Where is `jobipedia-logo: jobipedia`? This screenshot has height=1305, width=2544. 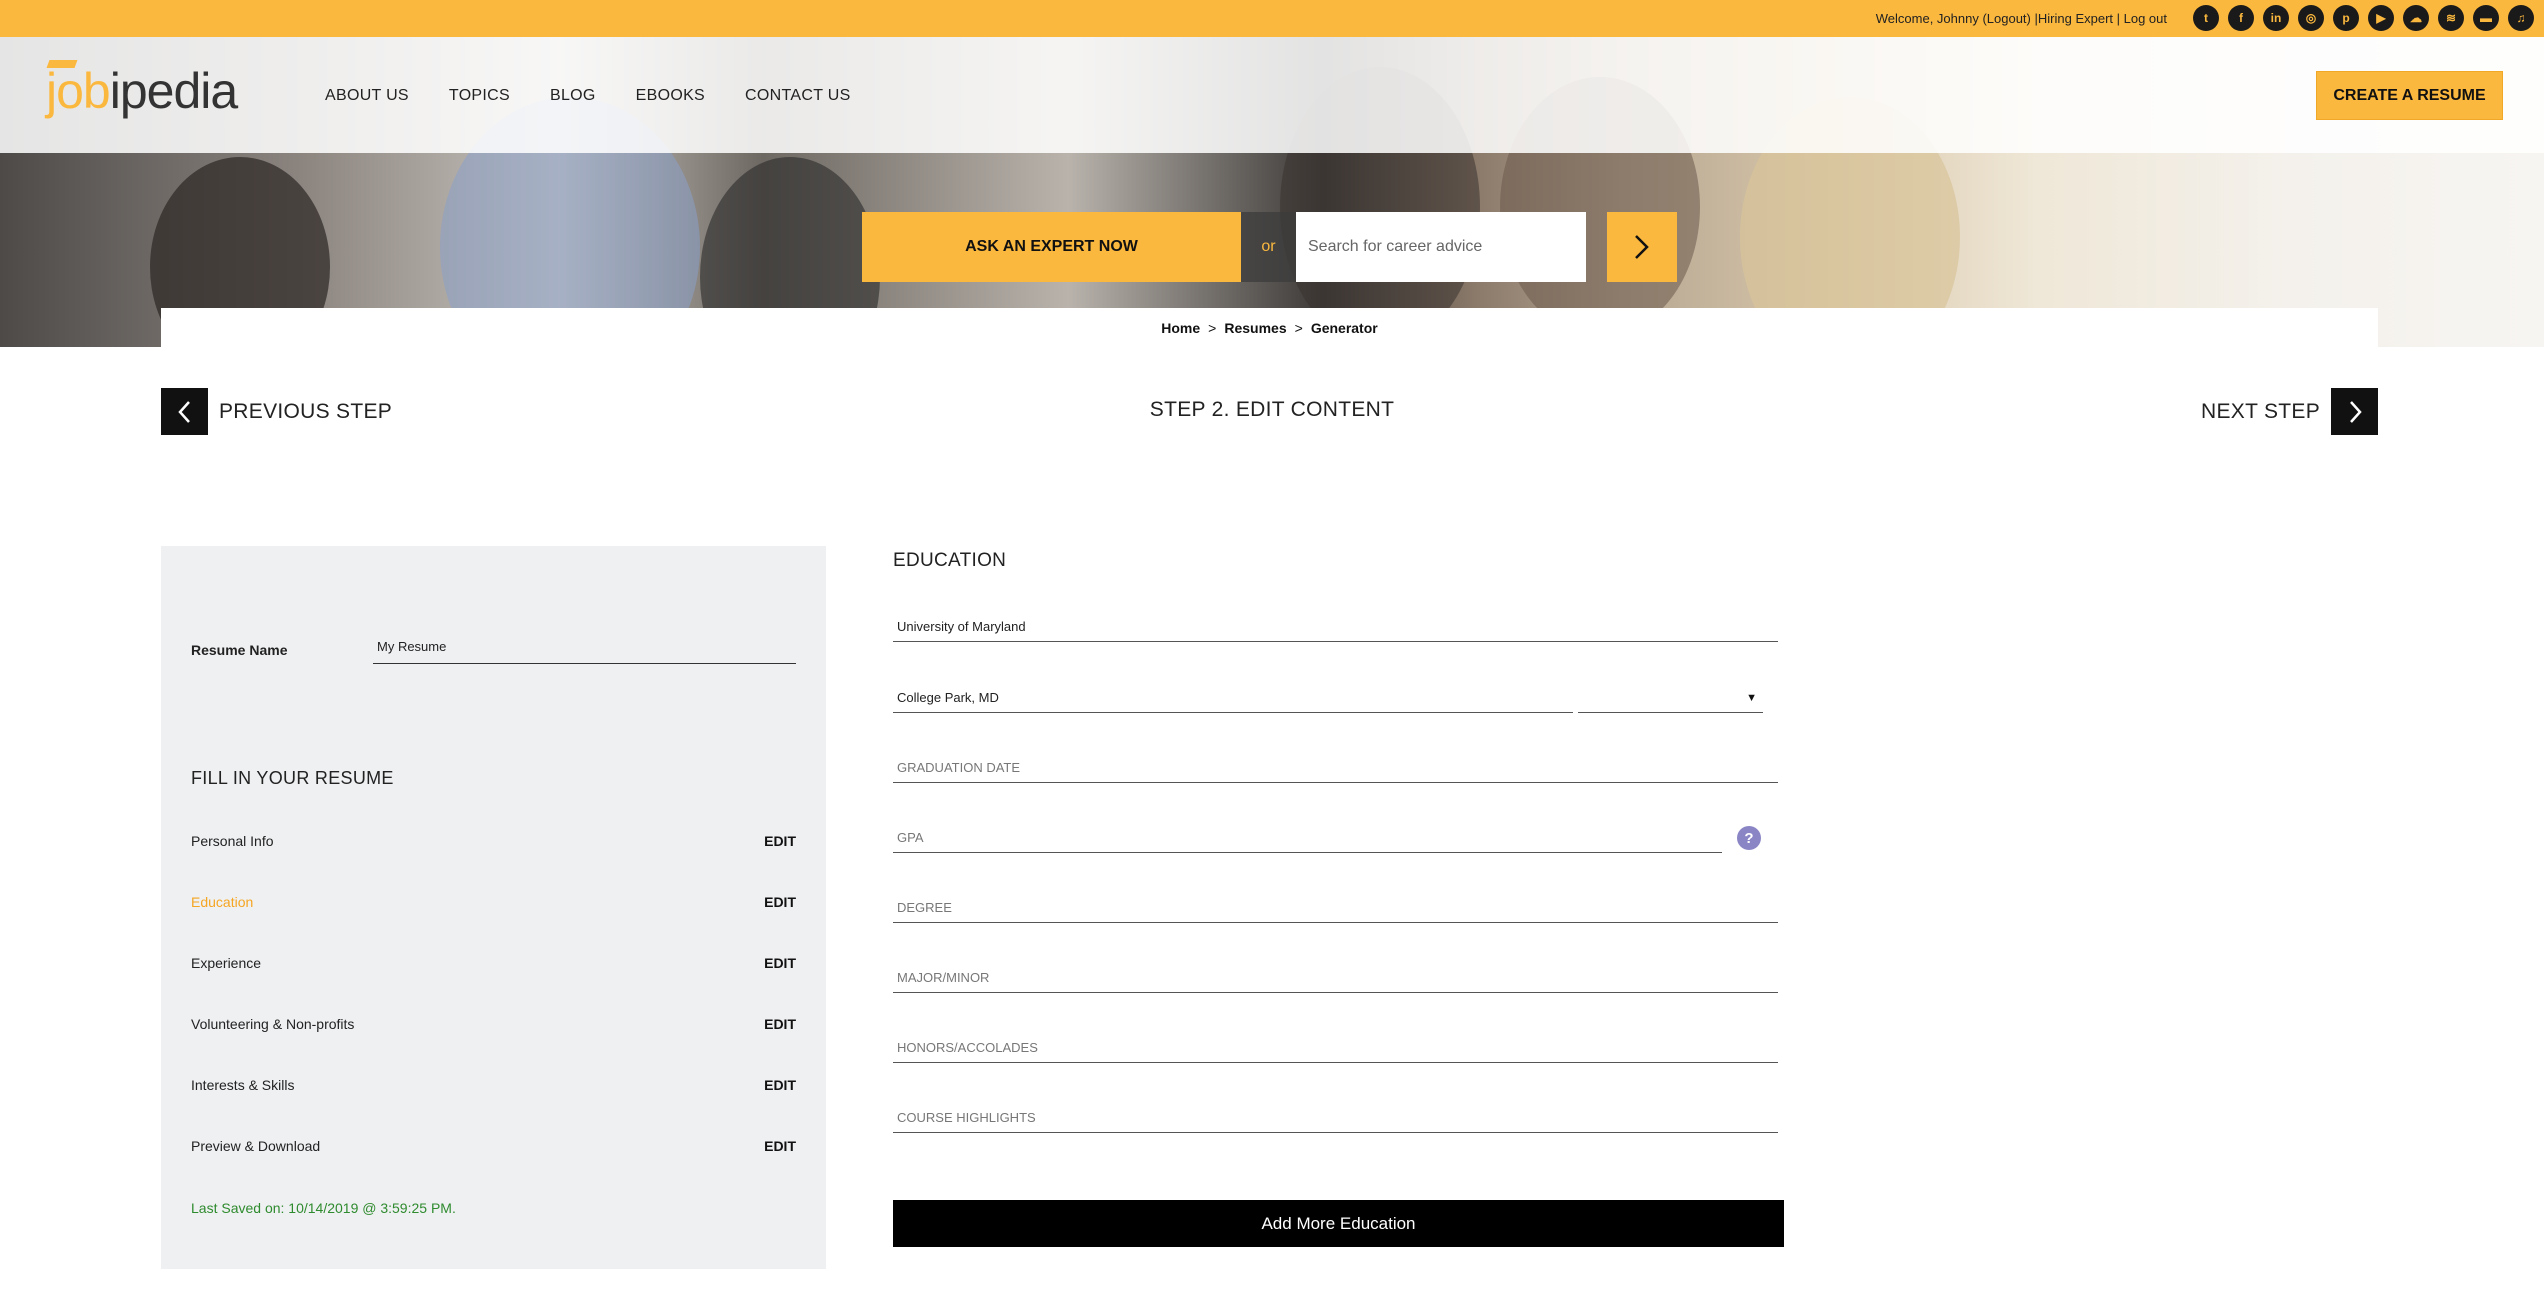 jobipedia-logo: jobipedia is located at coordinates (142, 89).